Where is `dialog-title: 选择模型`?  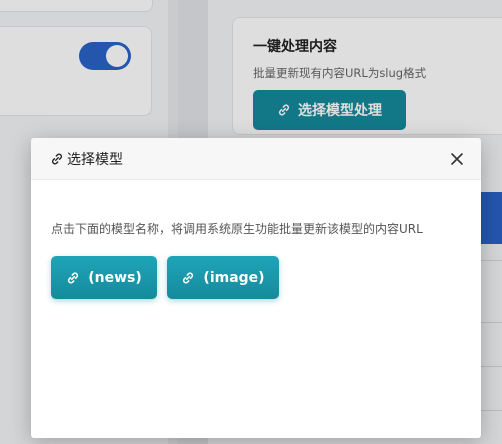 dialog-title: 选择模型 is located at coordinates (95, 159).